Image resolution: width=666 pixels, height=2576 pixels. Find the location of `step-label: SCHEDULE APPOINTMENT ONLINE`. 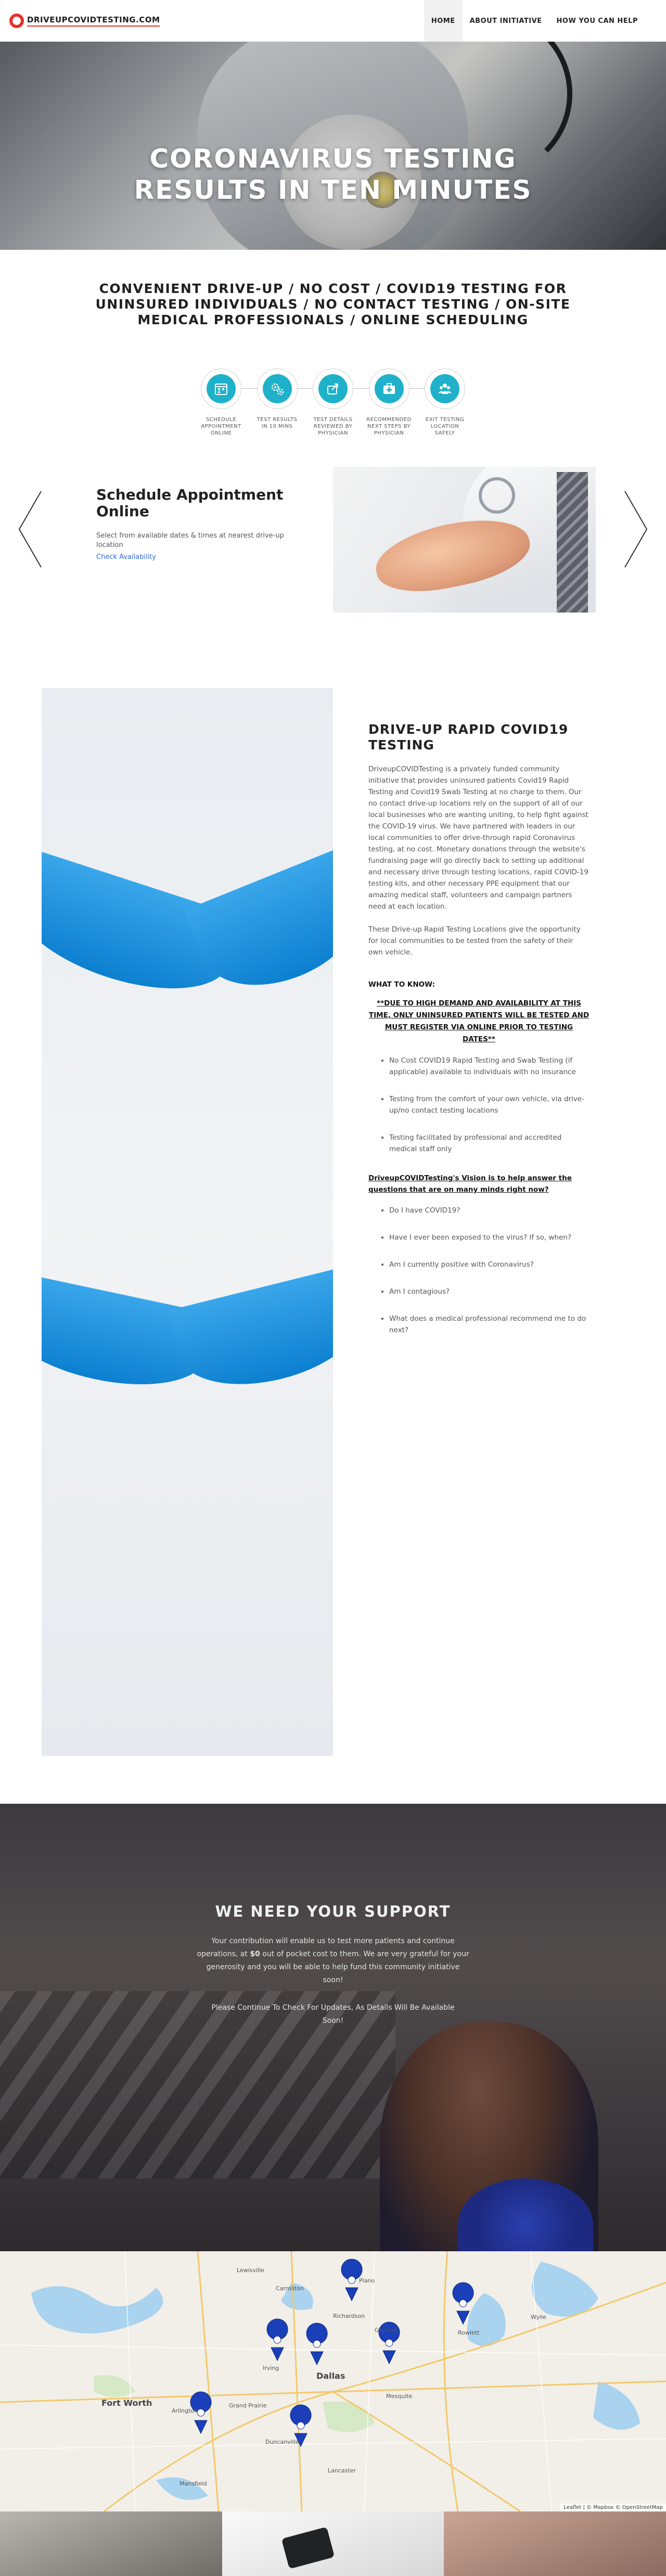

step-label: SCHEDULE APPOINTMENT ONLINE is located at coordinates (221, 426).